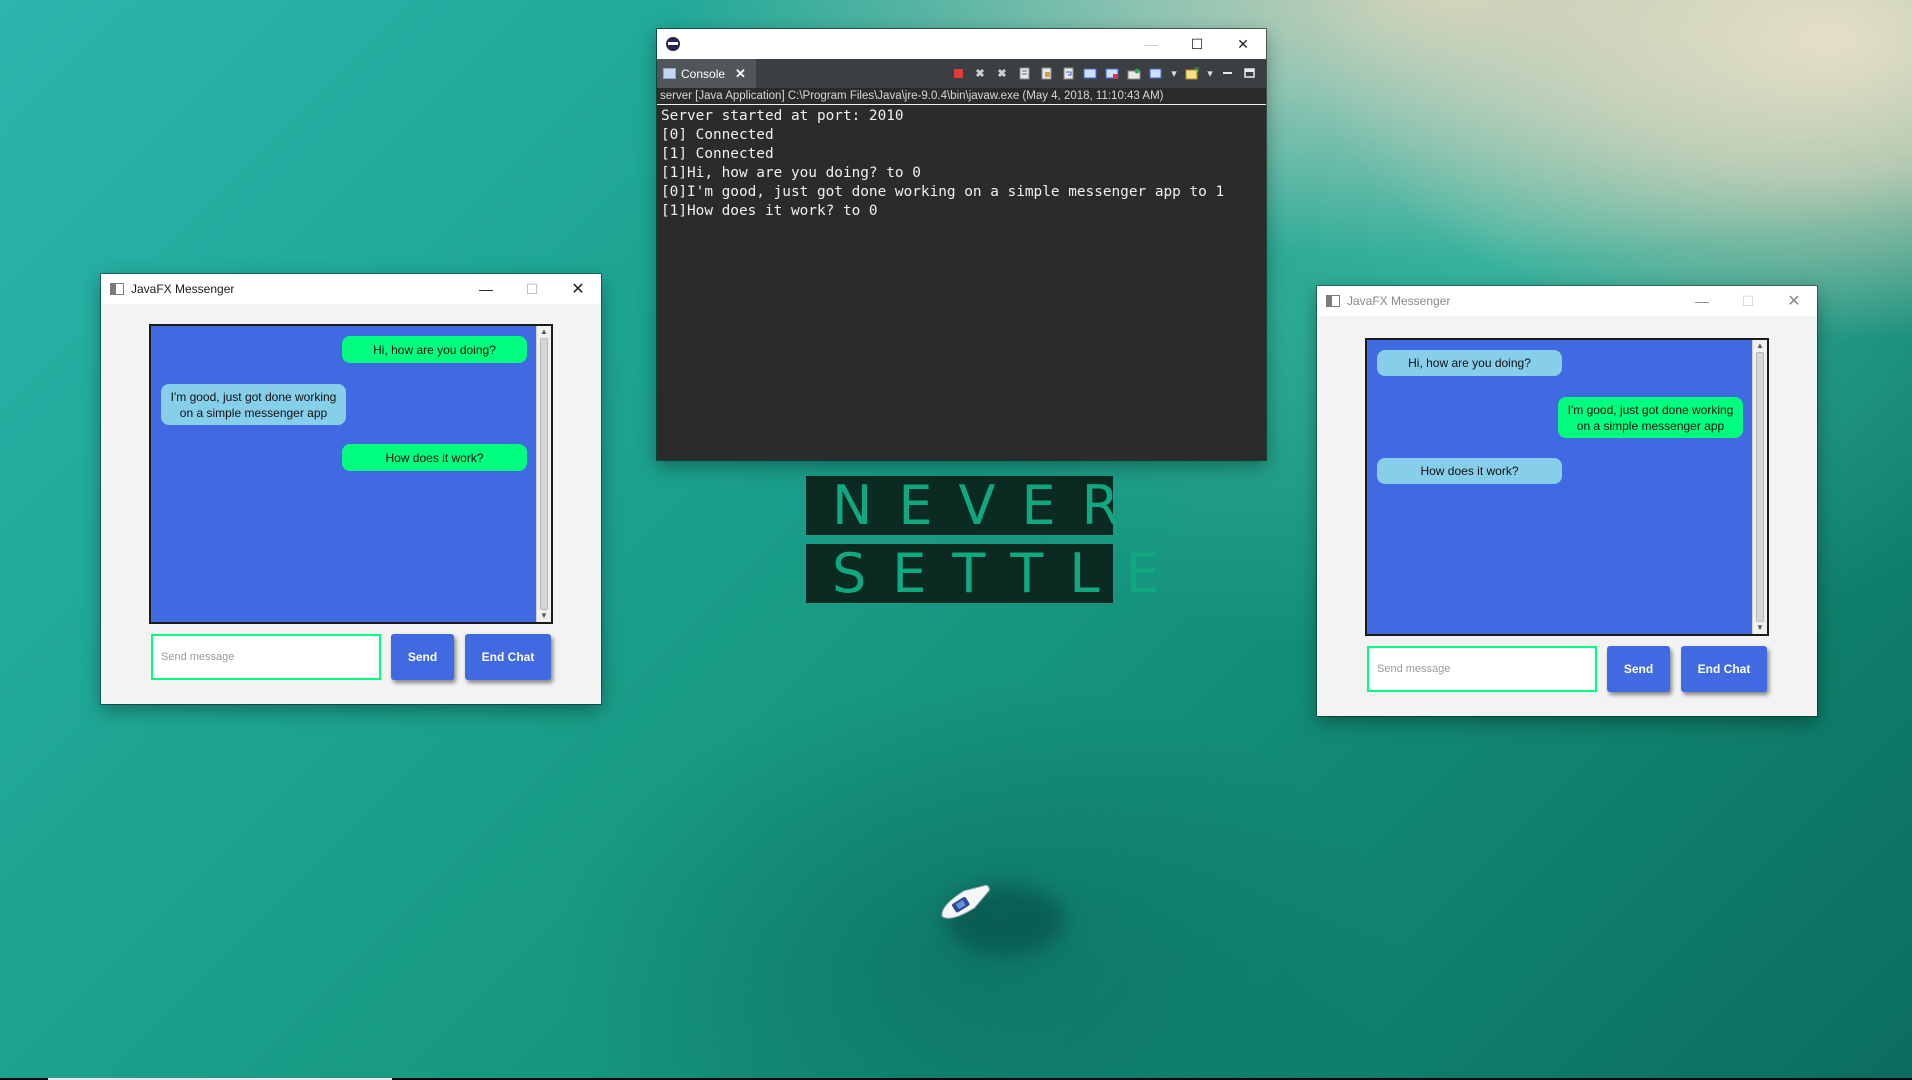  Describe the element at coordinates (1112, 73) in the screenshot. I see `show-on-error-icon` at that location.